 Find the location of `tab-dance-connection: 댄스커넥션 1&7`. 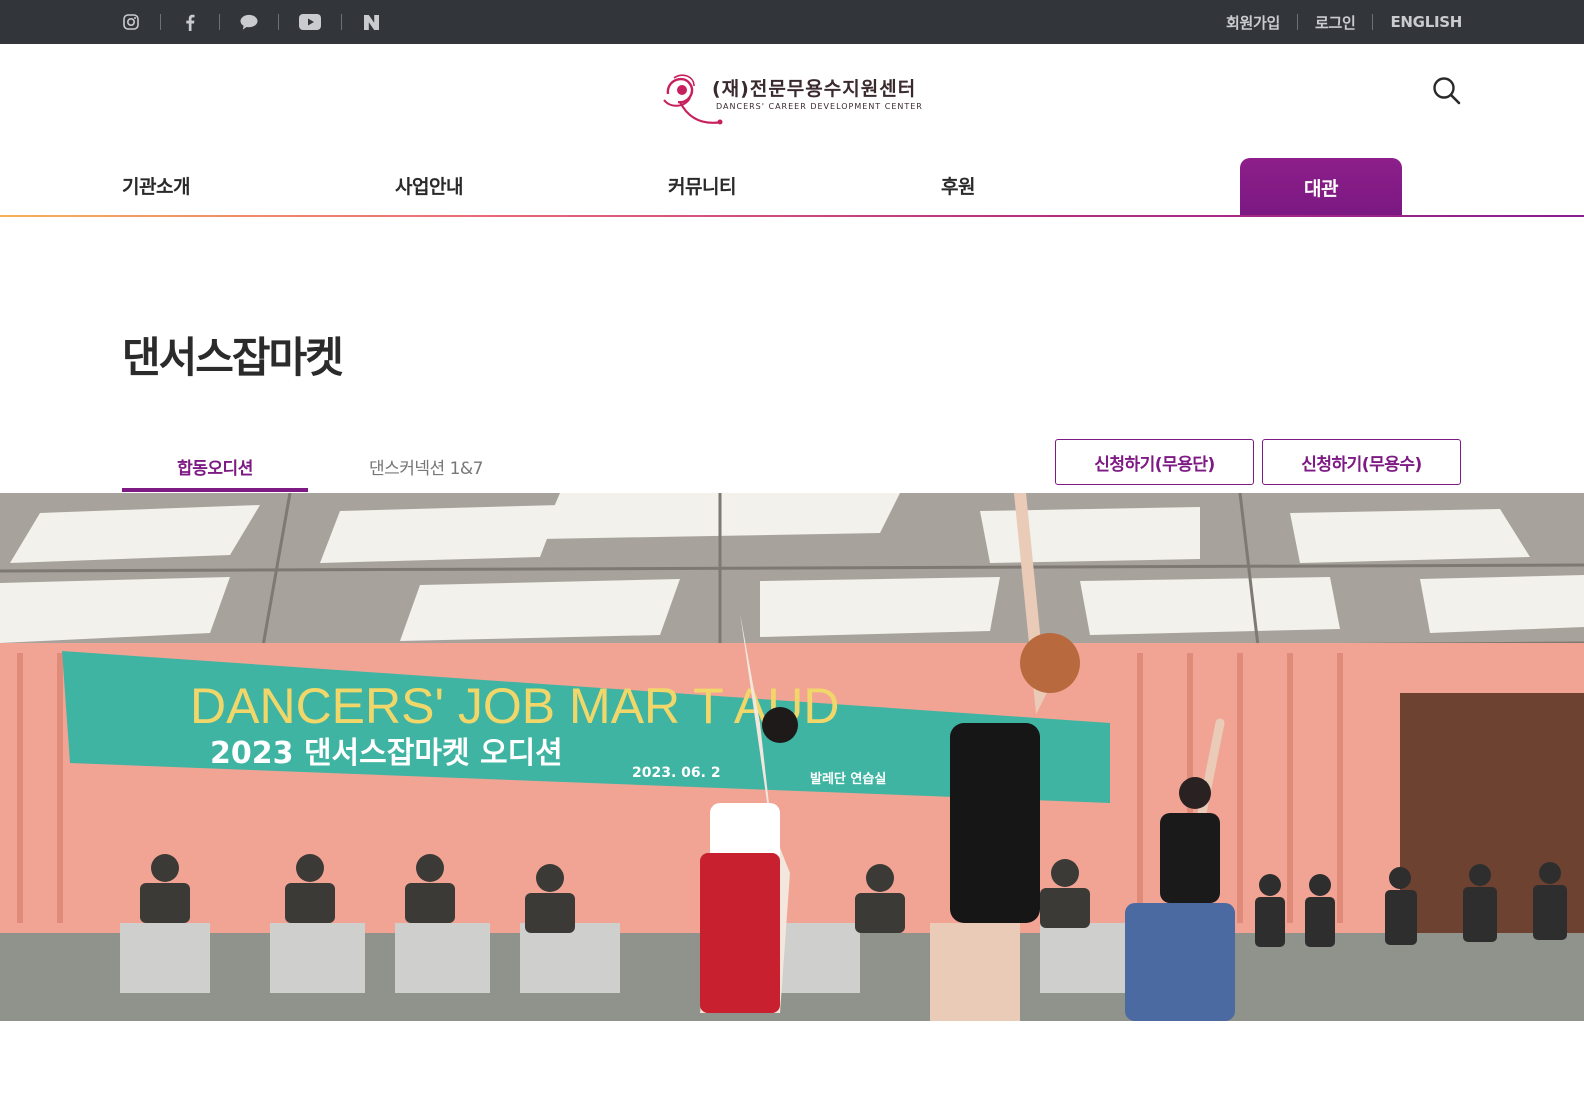

tab-dance-connection: 댄스커넥션 1&7 is located at coordinates (426, 466).